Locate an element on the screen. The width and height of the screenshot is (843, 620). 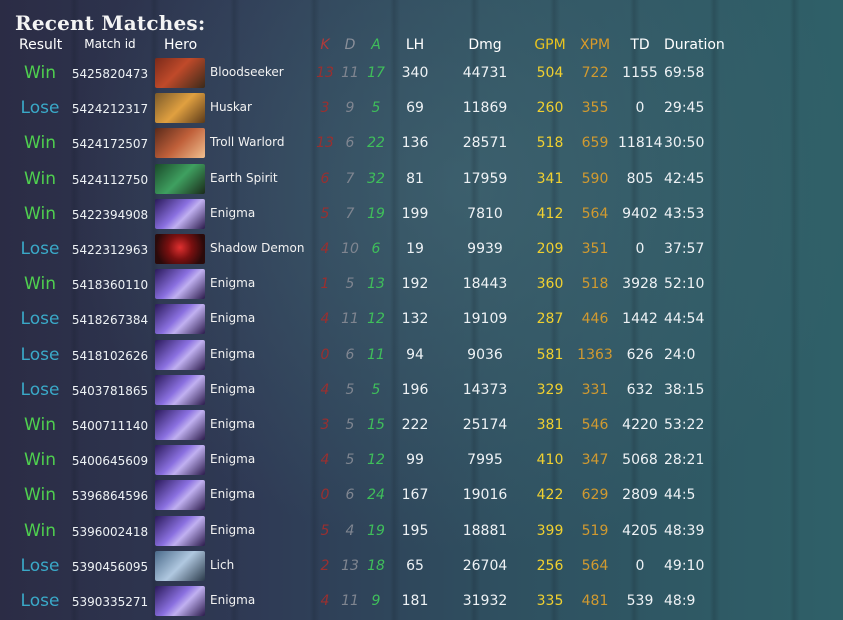
match-id-link: 5396002418 is located at coordinates (110, 532).